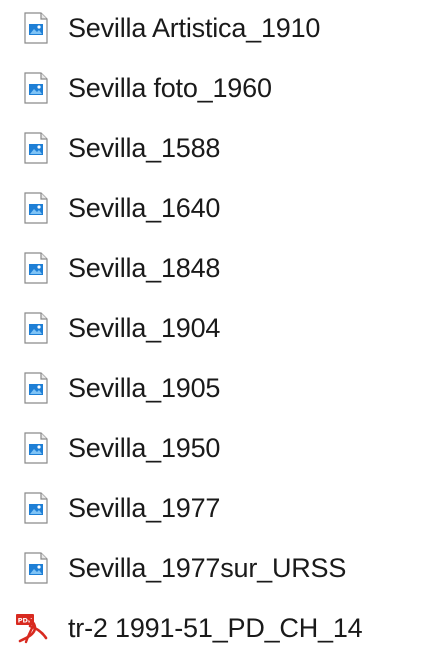  What do you see at coordinates (144, 208) in the screenshot?
I see `file-name: Sevilla_1640` at bounding box center [144, 208].